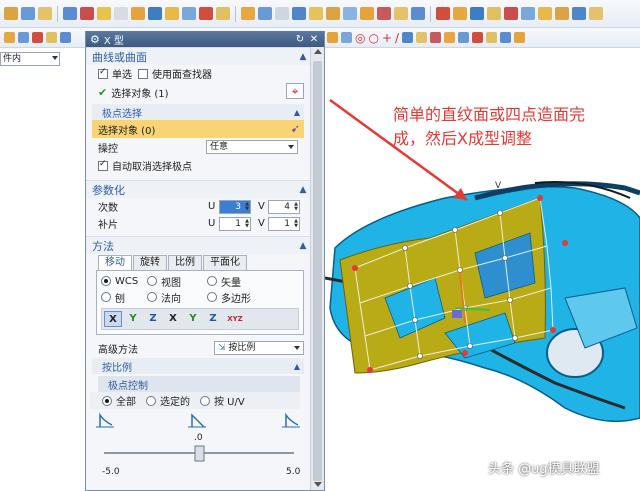  Describe the element at coordinates (103, 73) in the screenshot. I see `single-select-checkbox` at that location.